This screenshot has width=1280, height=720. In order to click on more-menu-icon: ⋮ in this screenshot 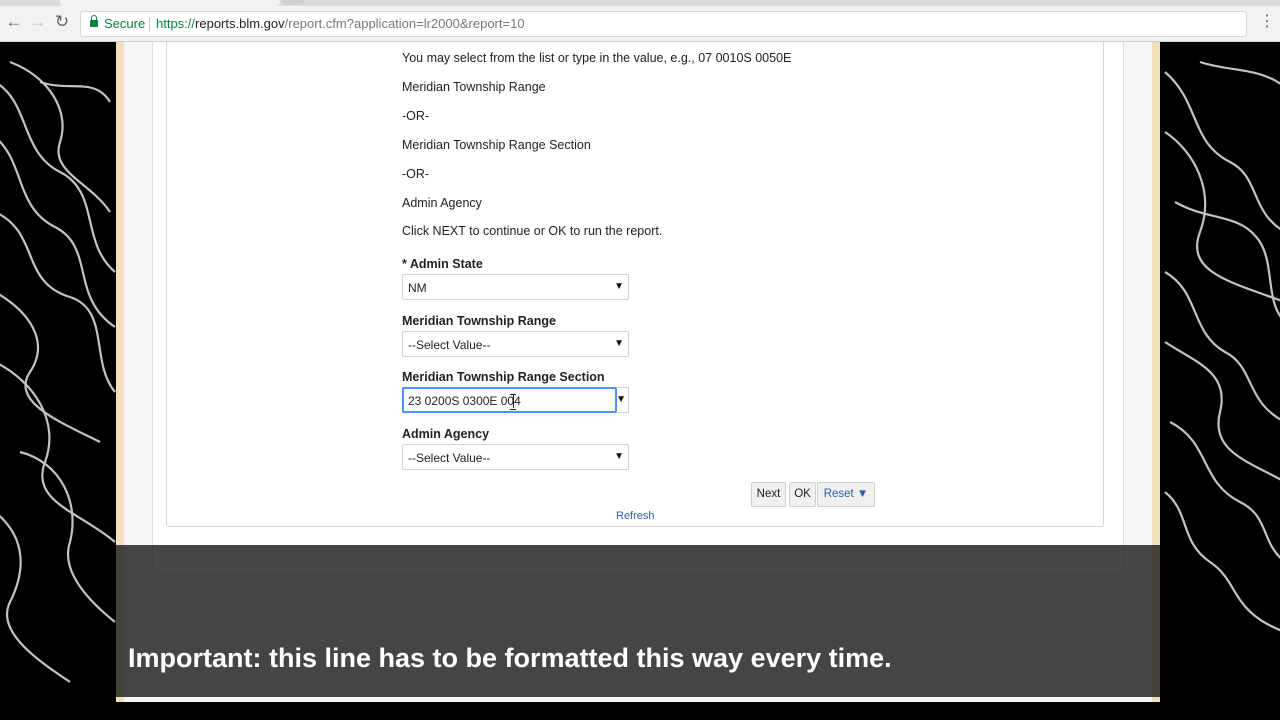, I will do `click(1267, 22)`.